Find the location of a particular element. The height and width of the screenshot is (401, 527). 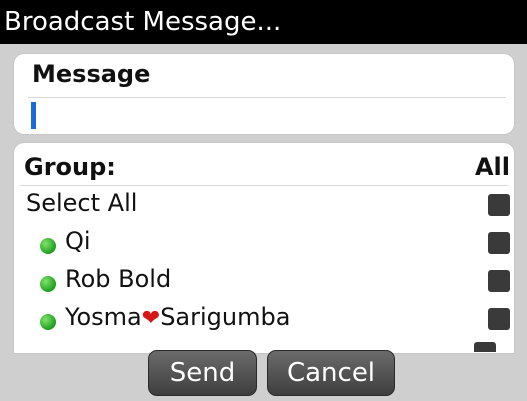

contact-row: Rob Bold is located at coordinates (264, 281).